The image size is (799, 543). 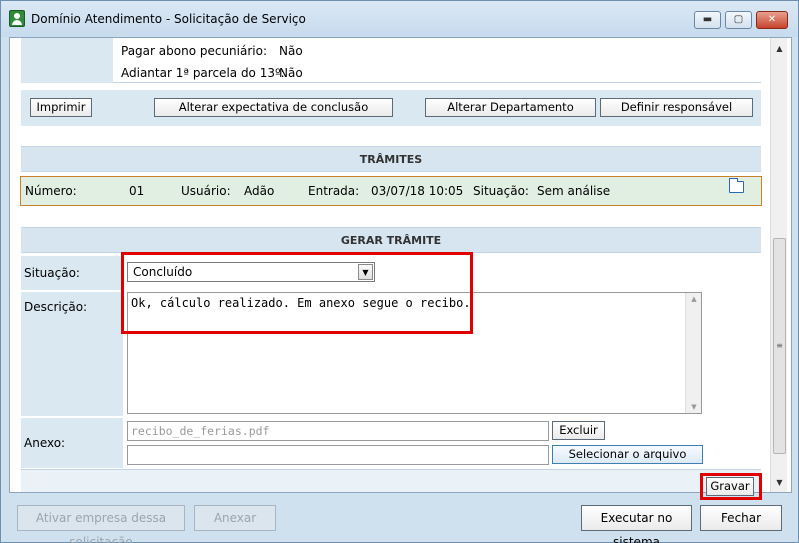 I want to click on situacao-value: Sem análise, so click(x=574, y=191).